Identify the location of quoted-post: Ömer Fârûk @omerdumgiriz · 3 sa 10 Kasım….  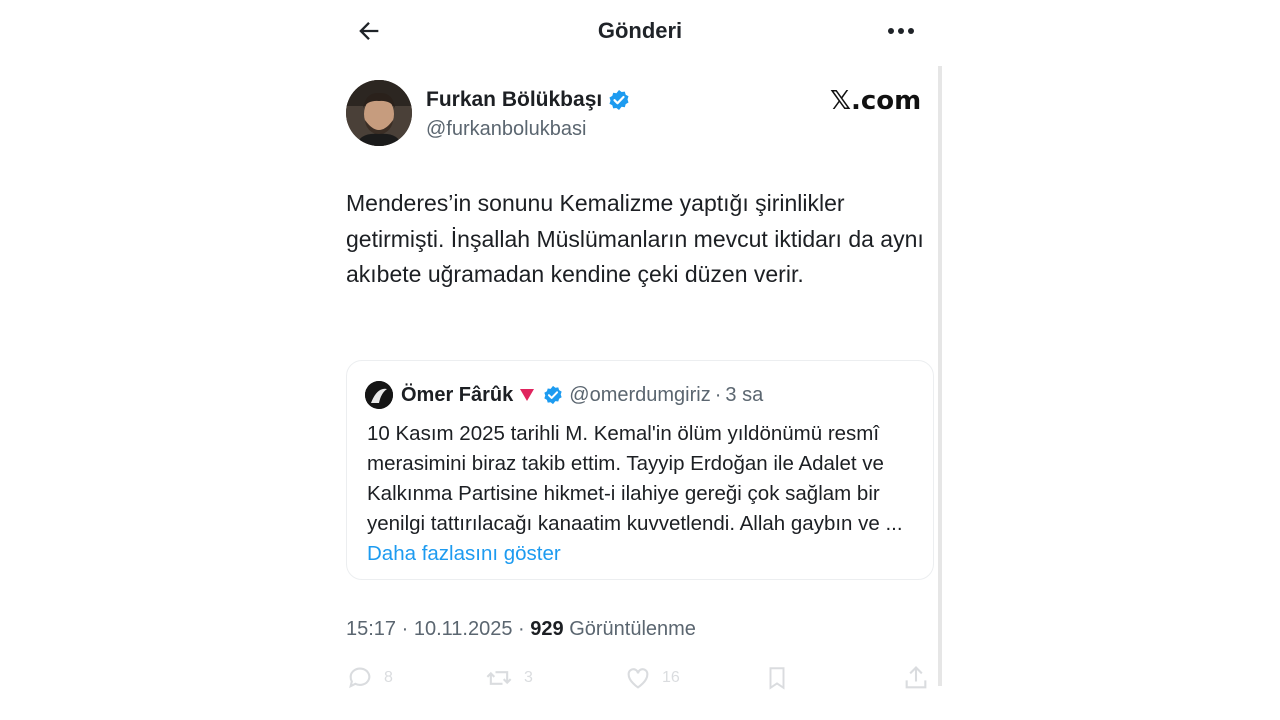
(640, 470).